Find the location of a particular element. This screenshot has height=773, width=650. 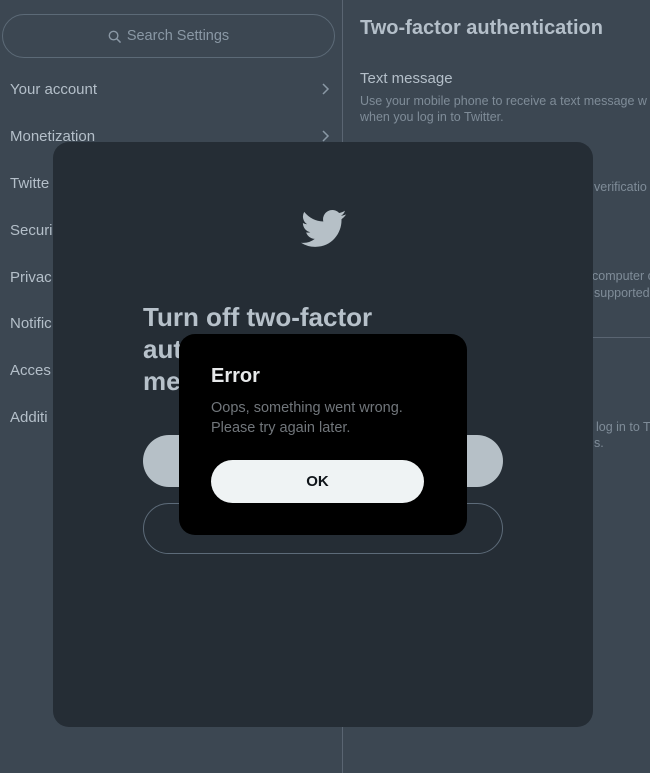

menu-item-label: Acces is located at coordinates (30, 370).